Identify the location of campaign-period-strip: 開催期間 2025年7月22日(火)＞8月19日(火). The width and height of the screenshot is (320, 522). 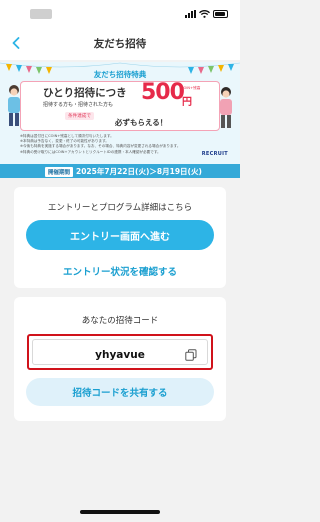
(120, 171).